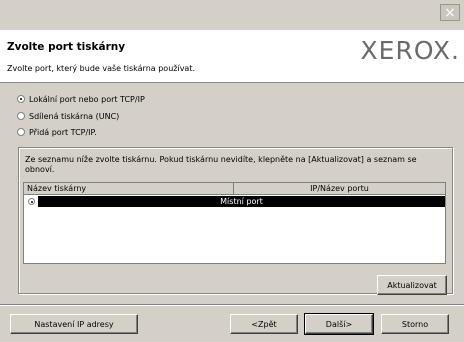 This screenshot has height=342, width=464. I want to click on list-header: Název tiskárny IP/Název portu, so click(234, 189).